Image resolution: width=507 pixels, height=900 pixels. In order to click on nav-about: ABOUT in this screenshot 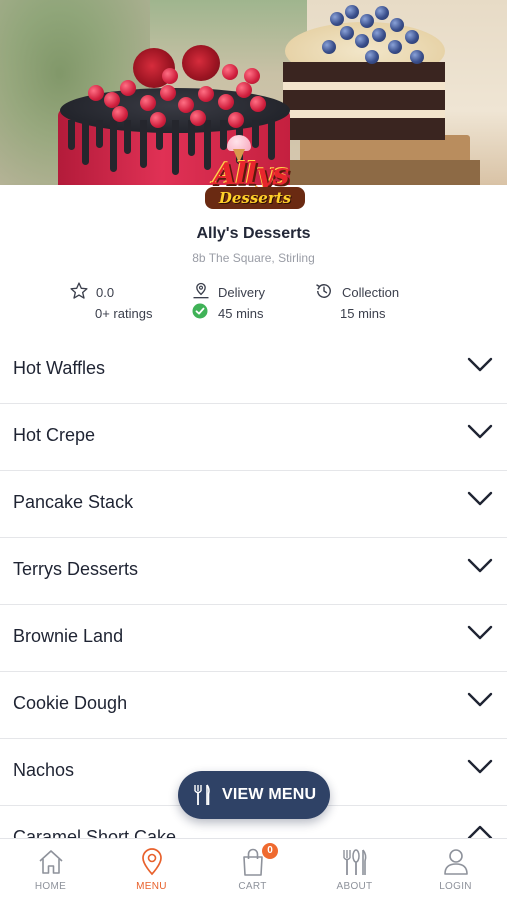, I will do `click(354, 869)`.